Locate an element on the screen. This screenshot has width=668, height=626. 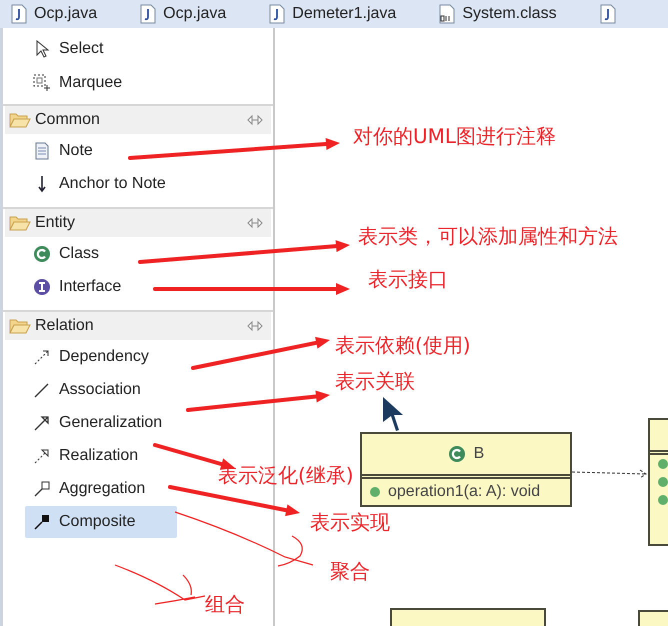
hollow-arrow-icon is located at coordinates (42, 423).